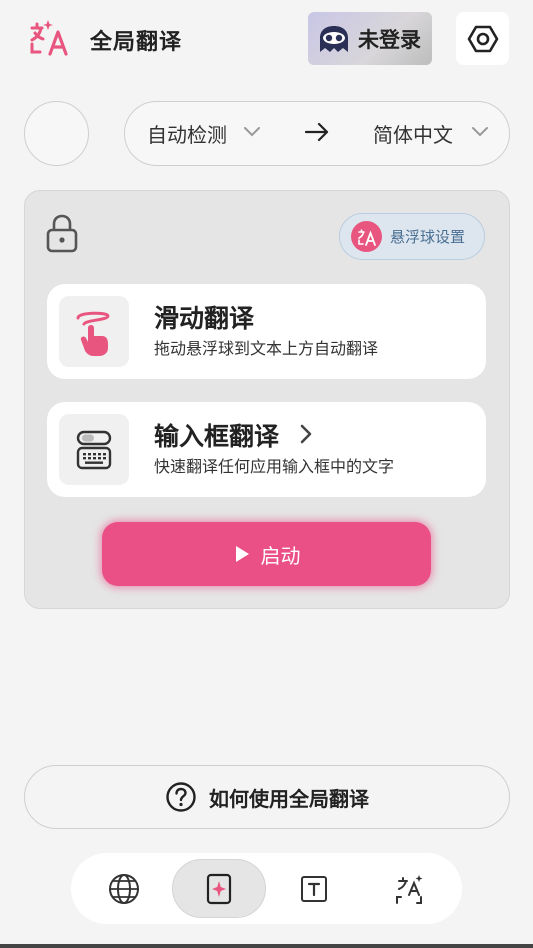  I want to click on help-label: 如何使用全局翻译, so click(289, 798).